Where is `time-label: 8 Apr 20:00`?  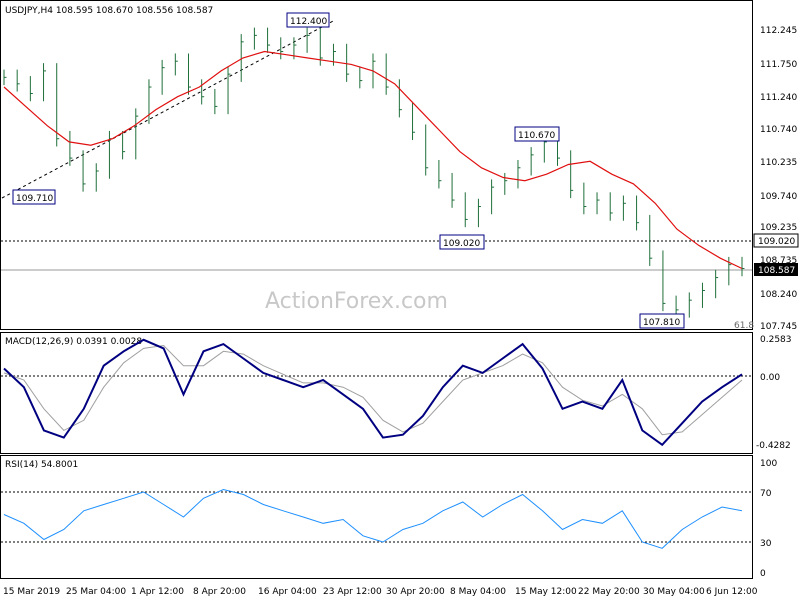 time-label: 8 Apr 20:00 is located at coordinates (219, 592).